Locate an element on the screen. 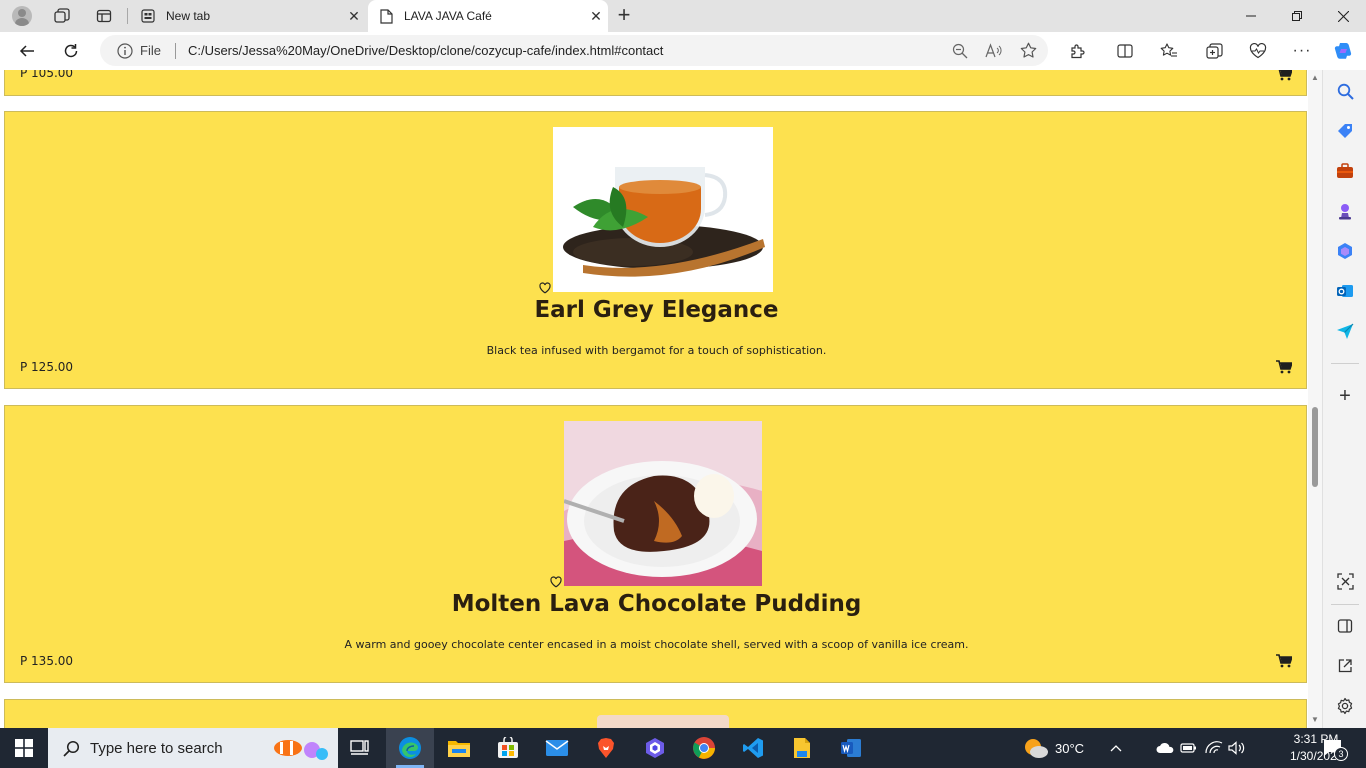 The image size is (1366, 768). profile-avatar-icon is located at coordinates (22, 16).